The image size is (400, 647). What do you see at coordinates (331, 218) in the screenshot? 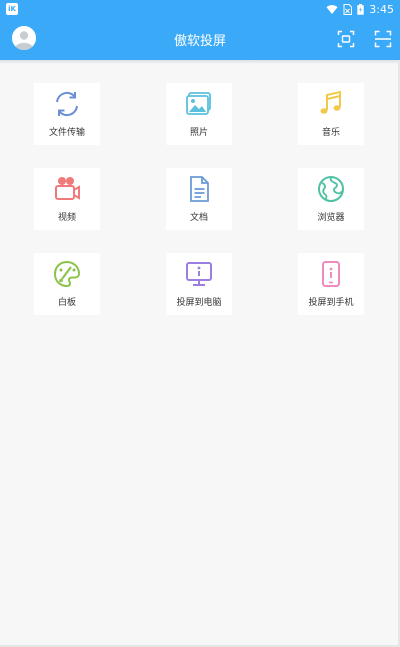
I see `tile-label: 浏览器` at bounding box center [331, 218].